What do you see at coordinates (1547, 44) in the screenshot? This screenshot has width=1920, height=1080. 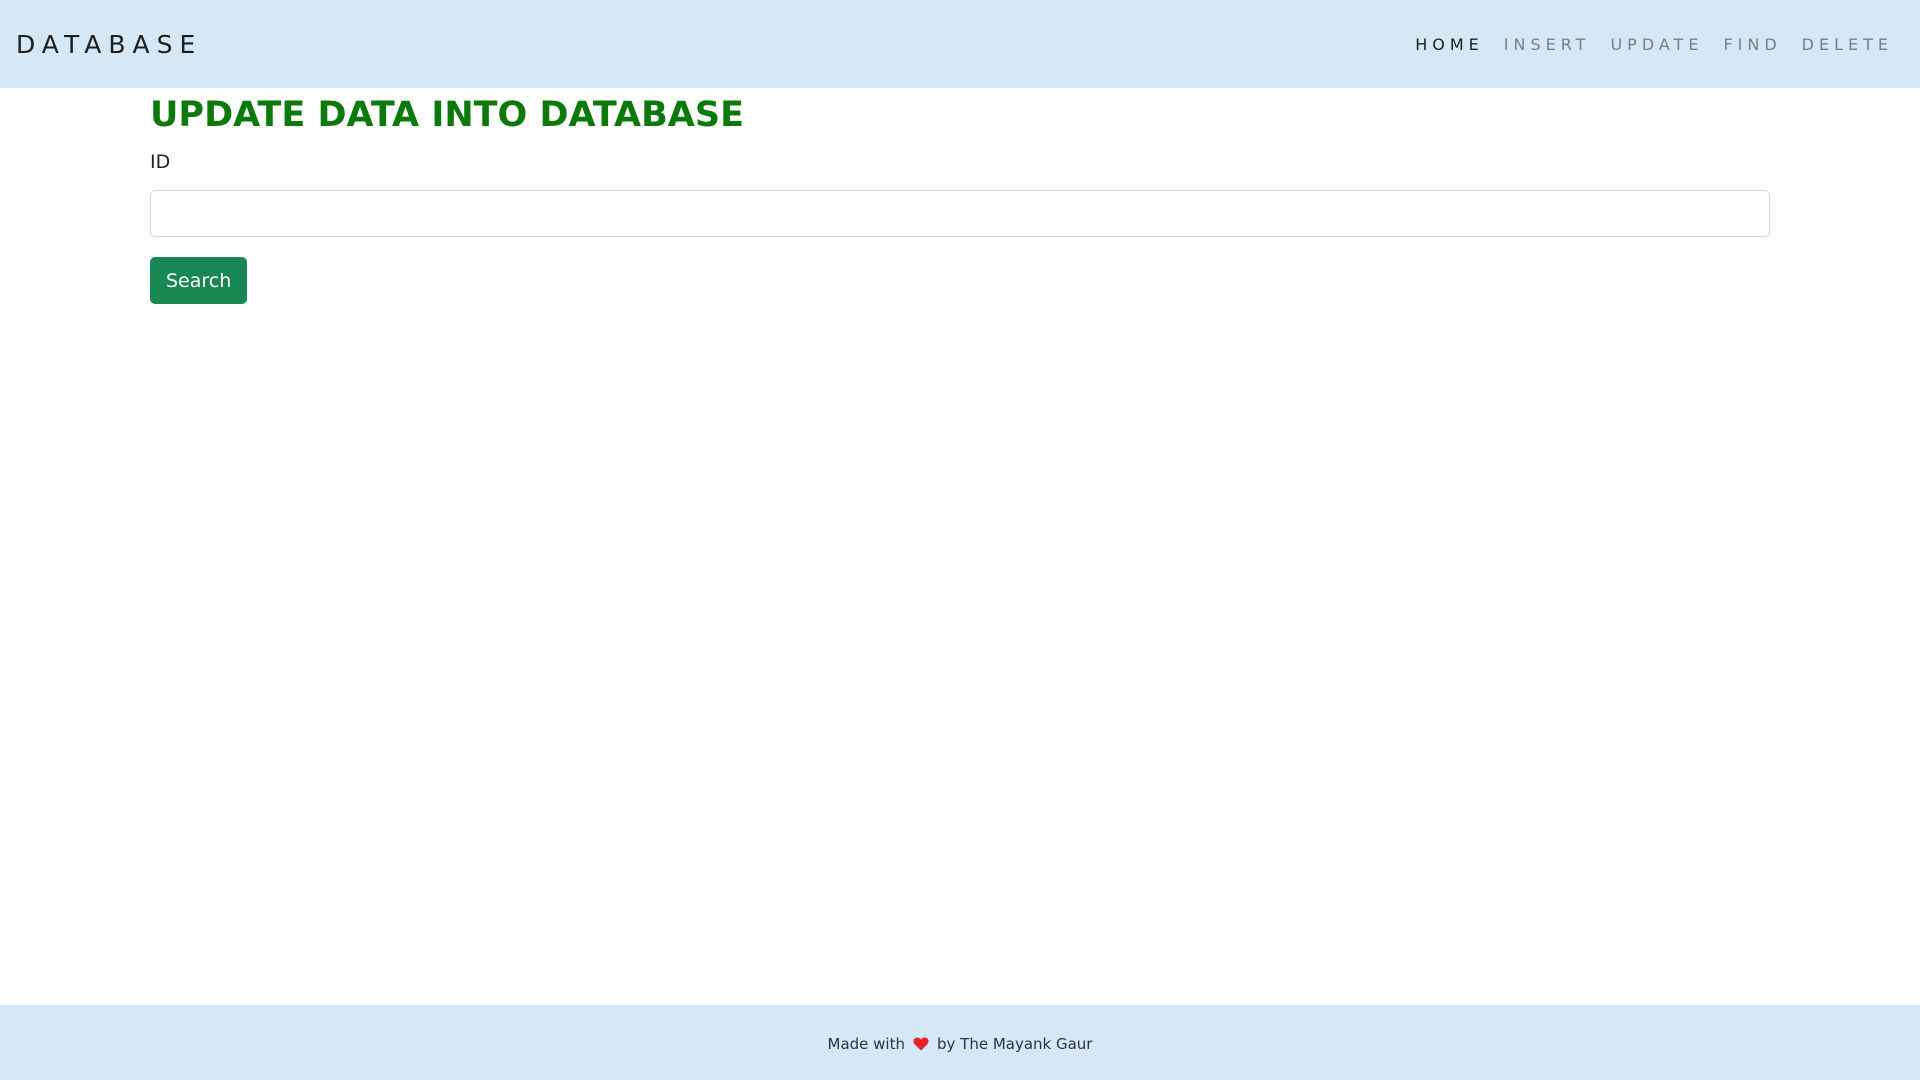 I see `nav-link-insert: INSERT` at bounding box center [1547, 44].